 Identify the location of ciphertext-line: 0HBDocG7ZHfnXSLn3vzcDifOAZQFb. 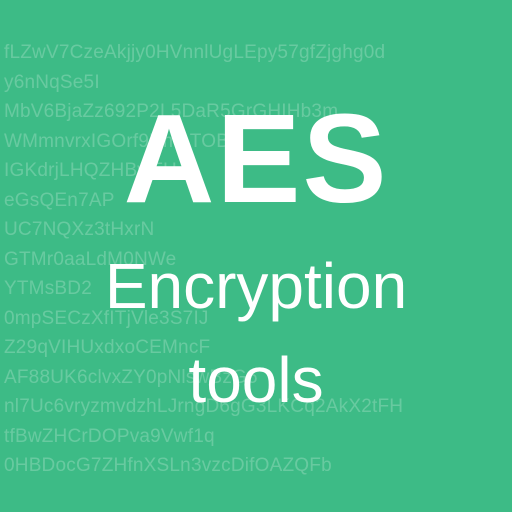
(168, 465).